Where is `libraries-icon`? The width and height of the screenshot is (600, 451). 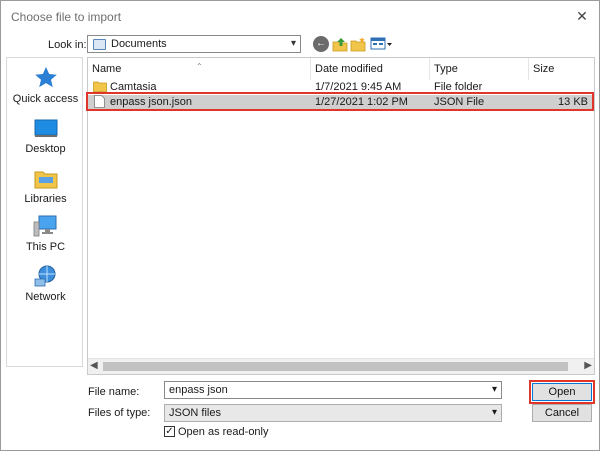
libraries-icon is located at coordinates (45, 180).